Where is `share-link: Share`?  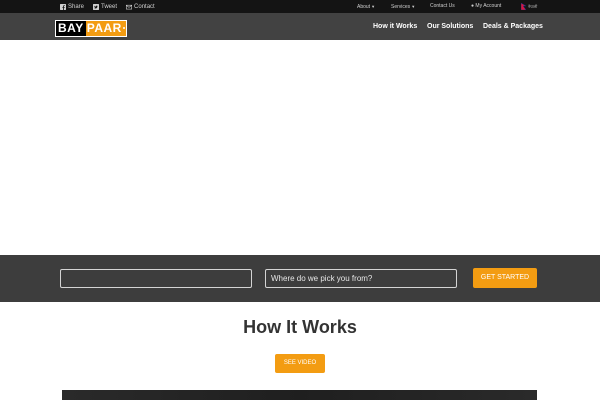 share-link: Share is located at coordinates (72, 6).